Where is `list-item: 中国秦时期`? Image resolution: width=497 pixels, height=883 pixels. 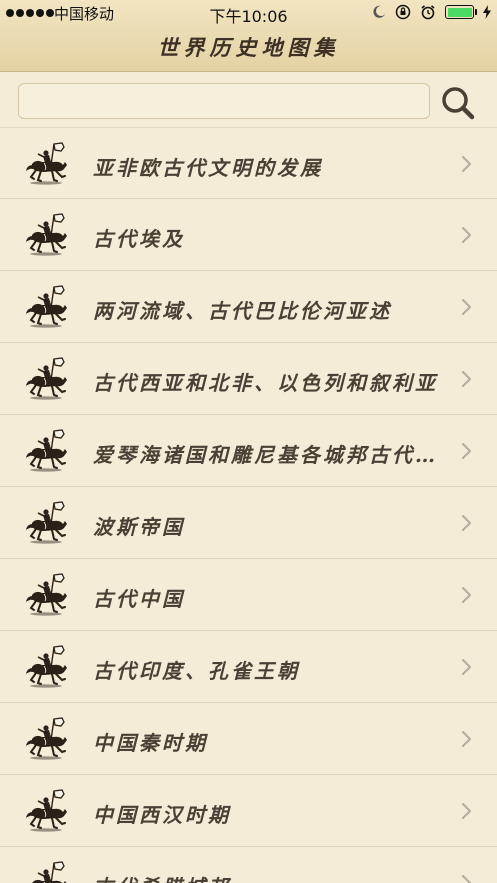 list-item: 中国秦时期 is located at coordinates (248, 739).